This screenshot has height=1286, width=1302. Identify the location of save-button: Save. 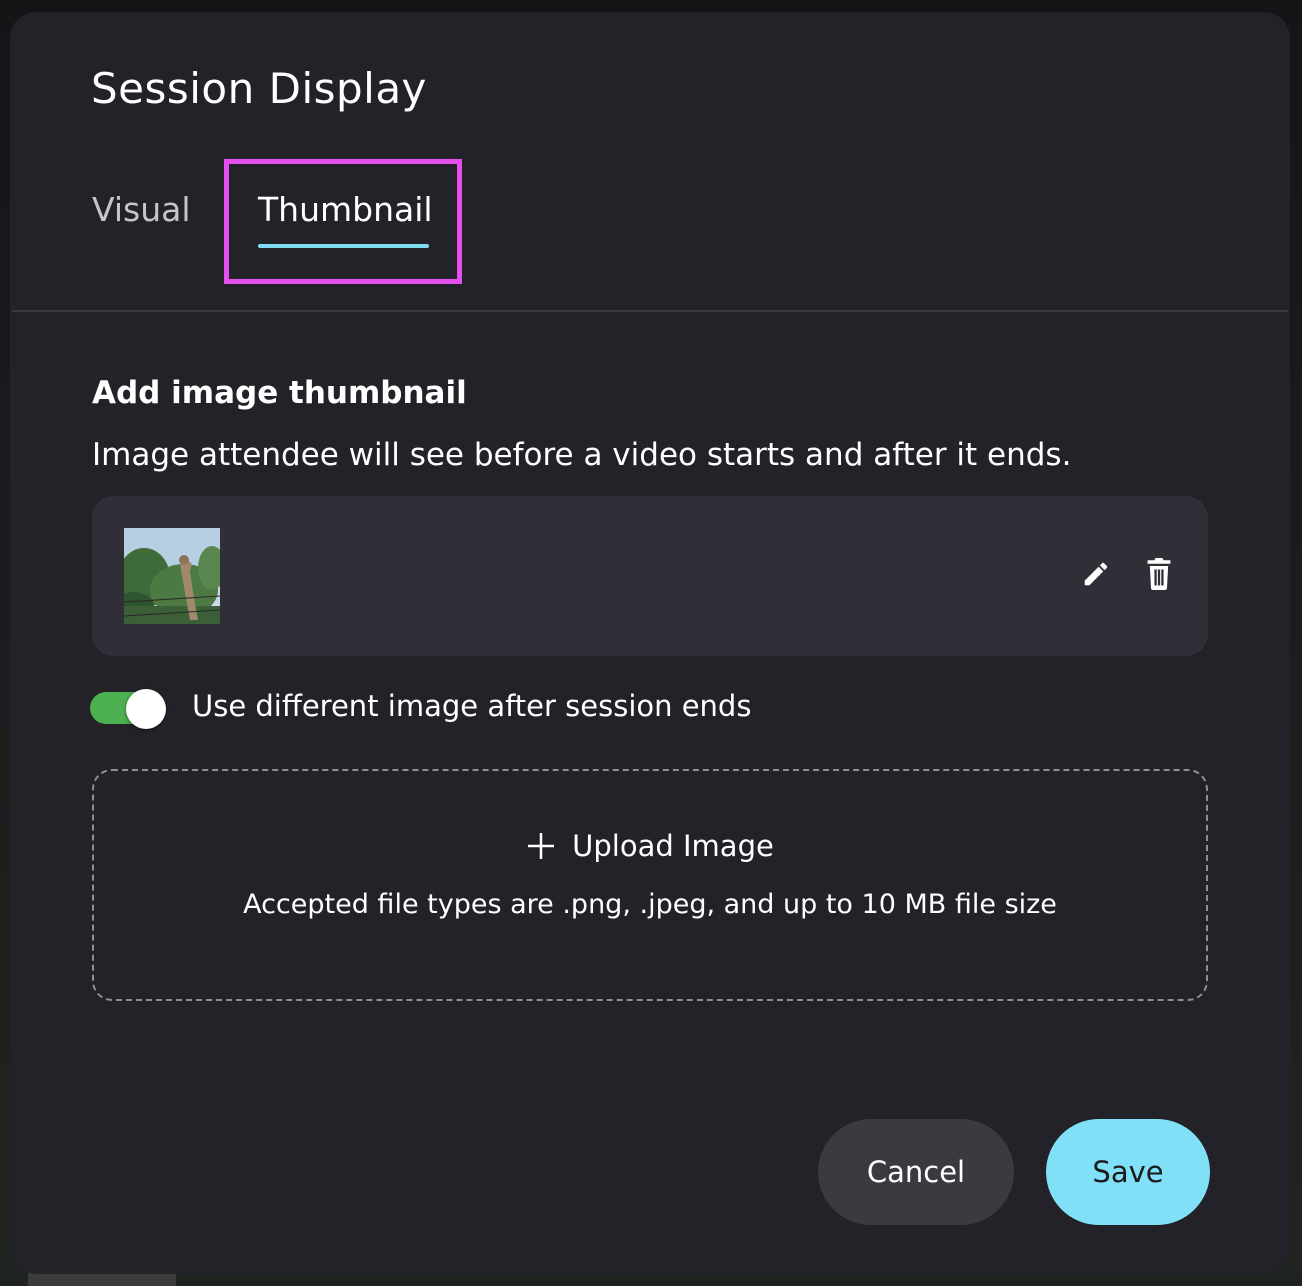
(1128, 1172).